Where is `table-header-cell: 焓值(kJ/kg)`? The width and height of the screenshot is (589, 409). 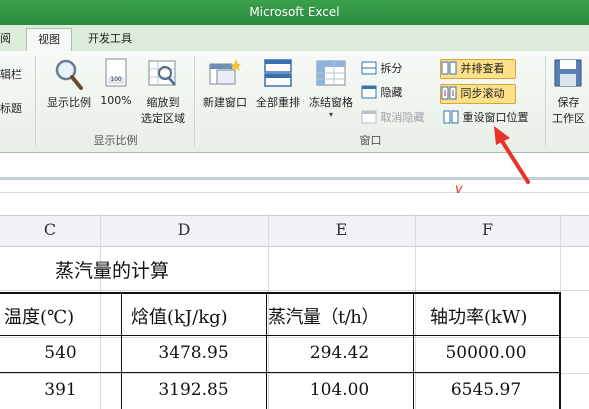
table-header-cell: 焓值(kJ/kg) is located at coordinates (179, 316).